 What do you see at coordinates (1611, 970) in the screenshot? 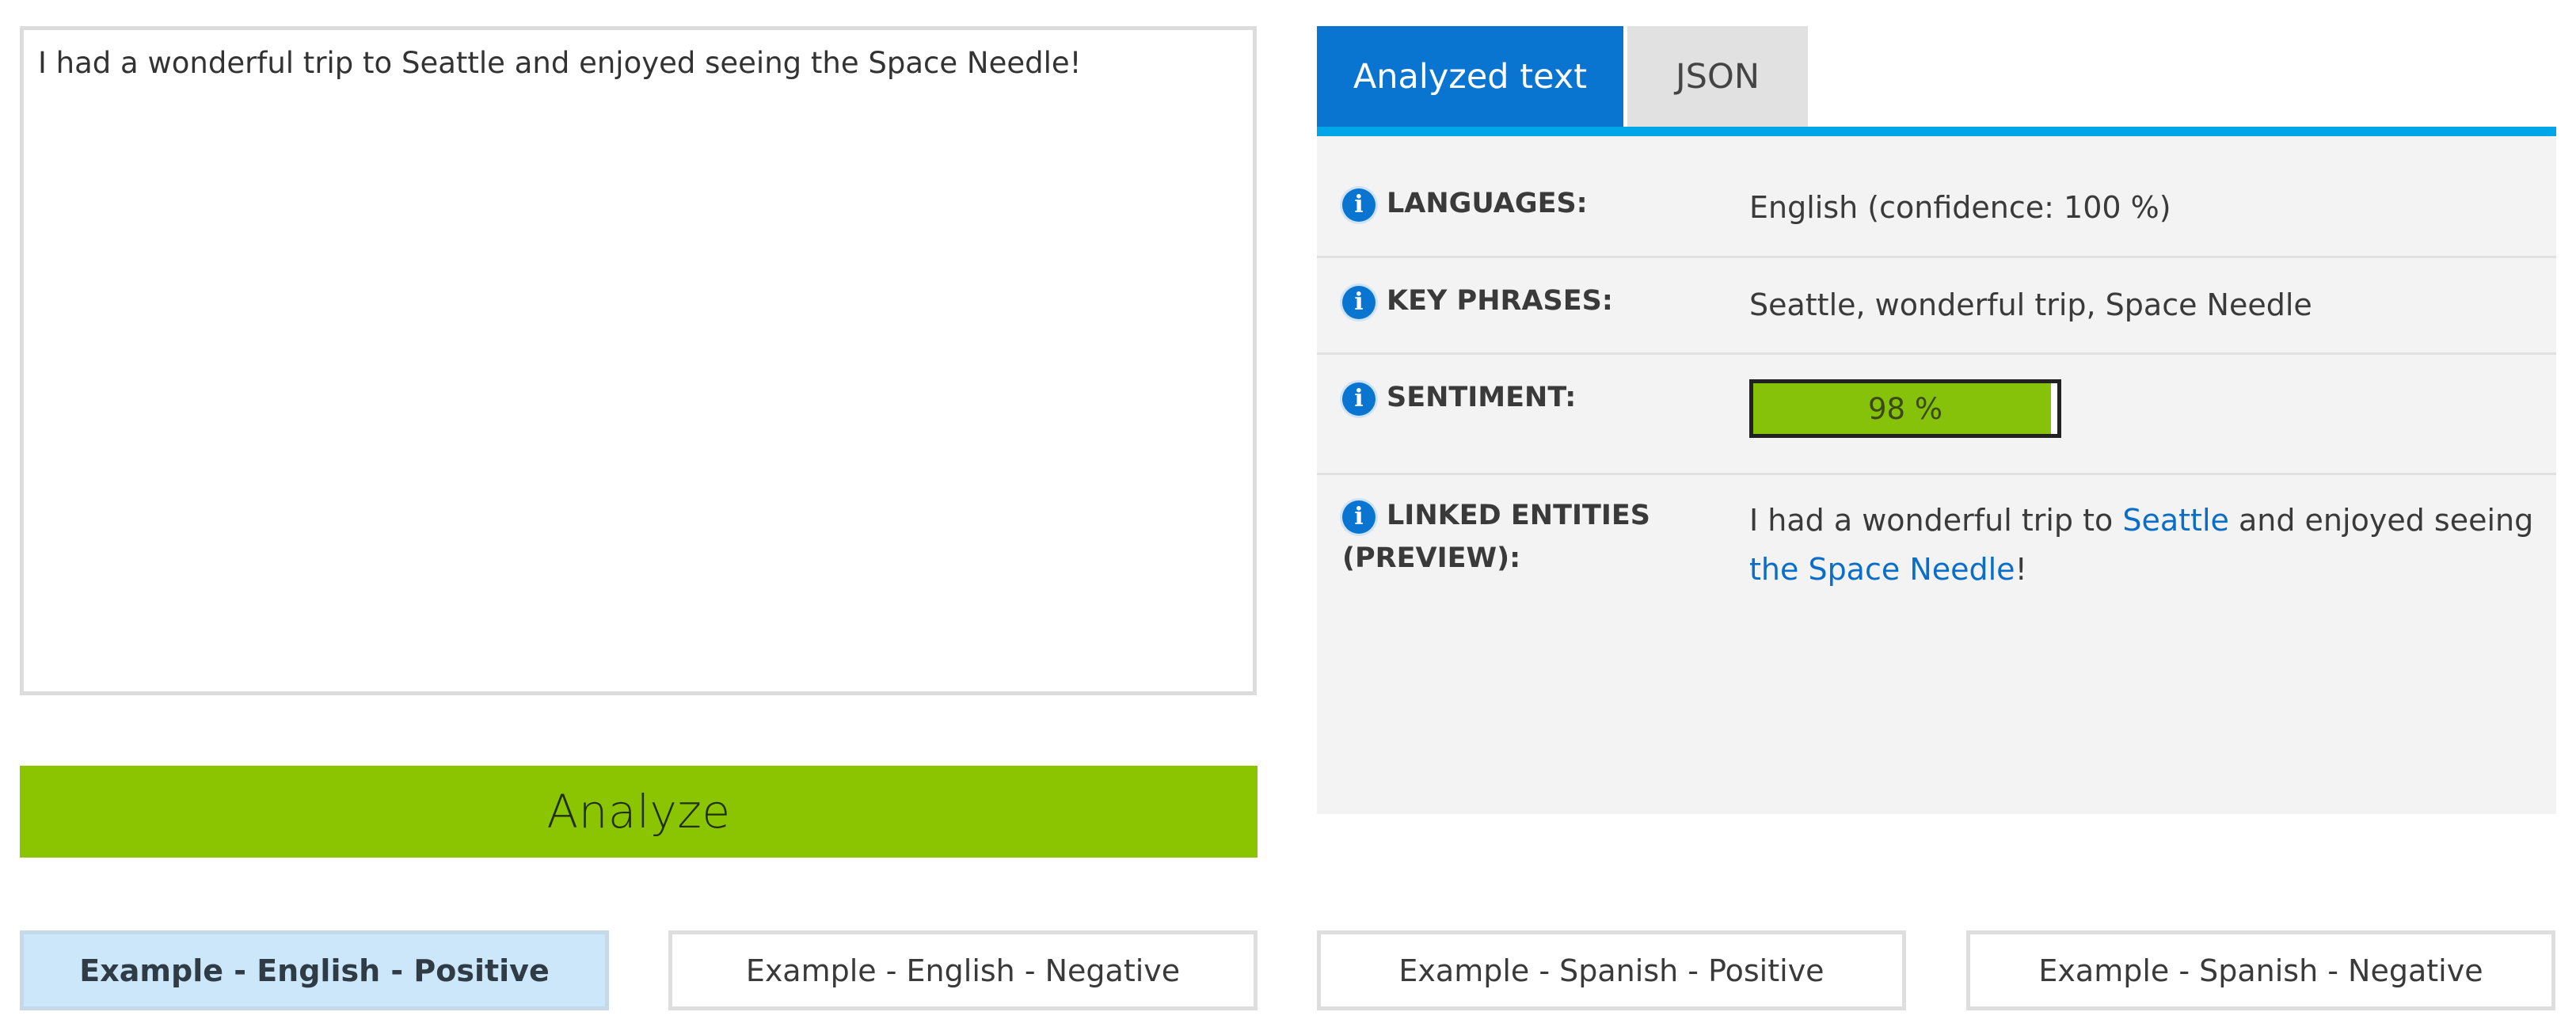
I see `example-spanish-positive-button: Example - Spanish - Positive` at bounding box center [1611, 970].